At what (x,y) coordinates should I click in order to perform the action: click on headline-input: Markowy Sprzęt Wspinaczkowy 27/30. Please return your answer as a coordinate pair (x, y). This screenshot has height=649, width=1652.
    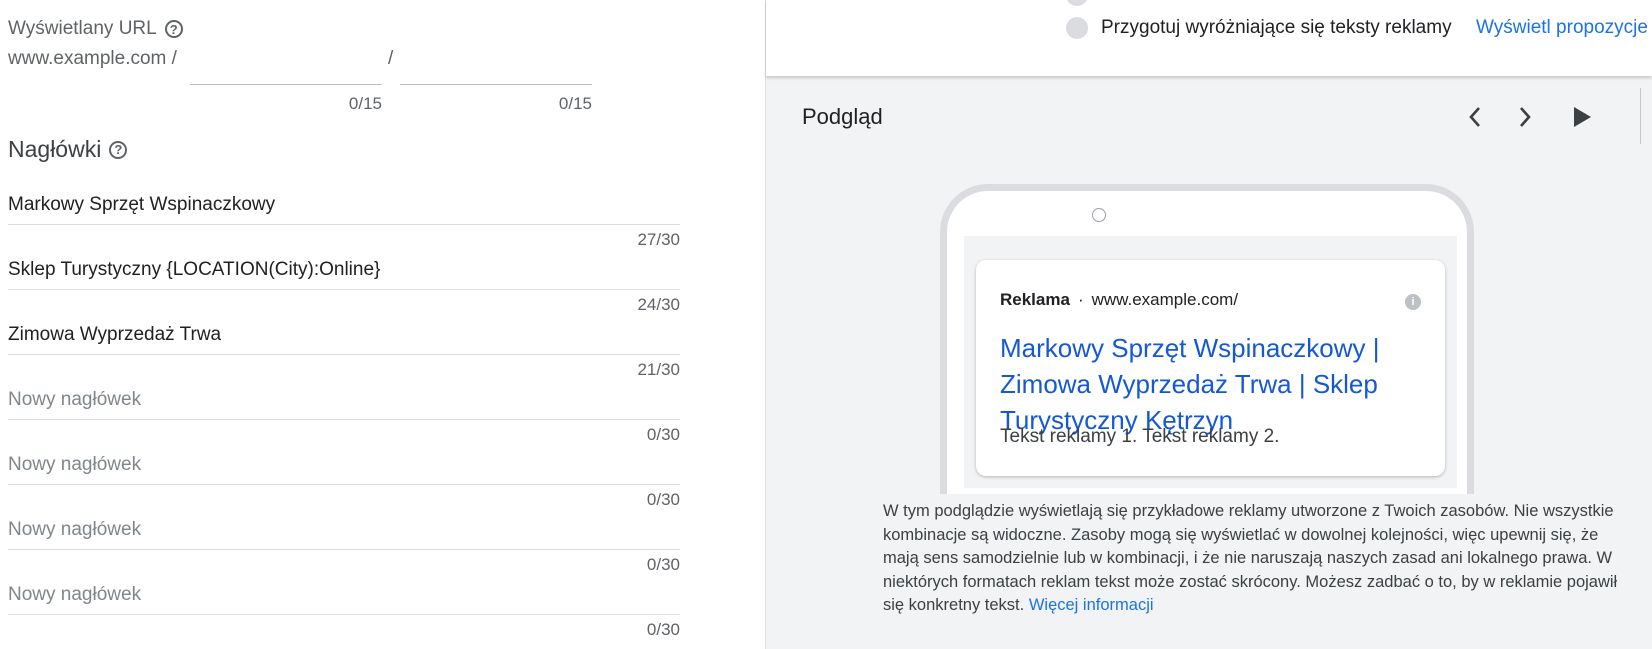
    Looking at the image, I should click on (344, 218).